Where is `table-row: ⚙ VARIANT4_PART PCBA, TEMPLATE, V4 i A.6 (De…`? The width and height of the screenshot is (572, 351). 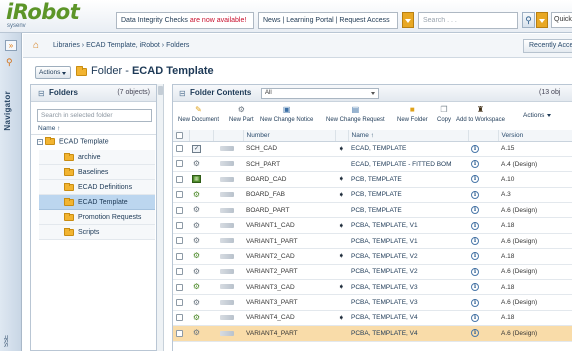
table-row: ⚙ VARIANT4_PART PCBA, TEMPLATE, V4 i A.6 (De… is located at coordinates (372, 333).